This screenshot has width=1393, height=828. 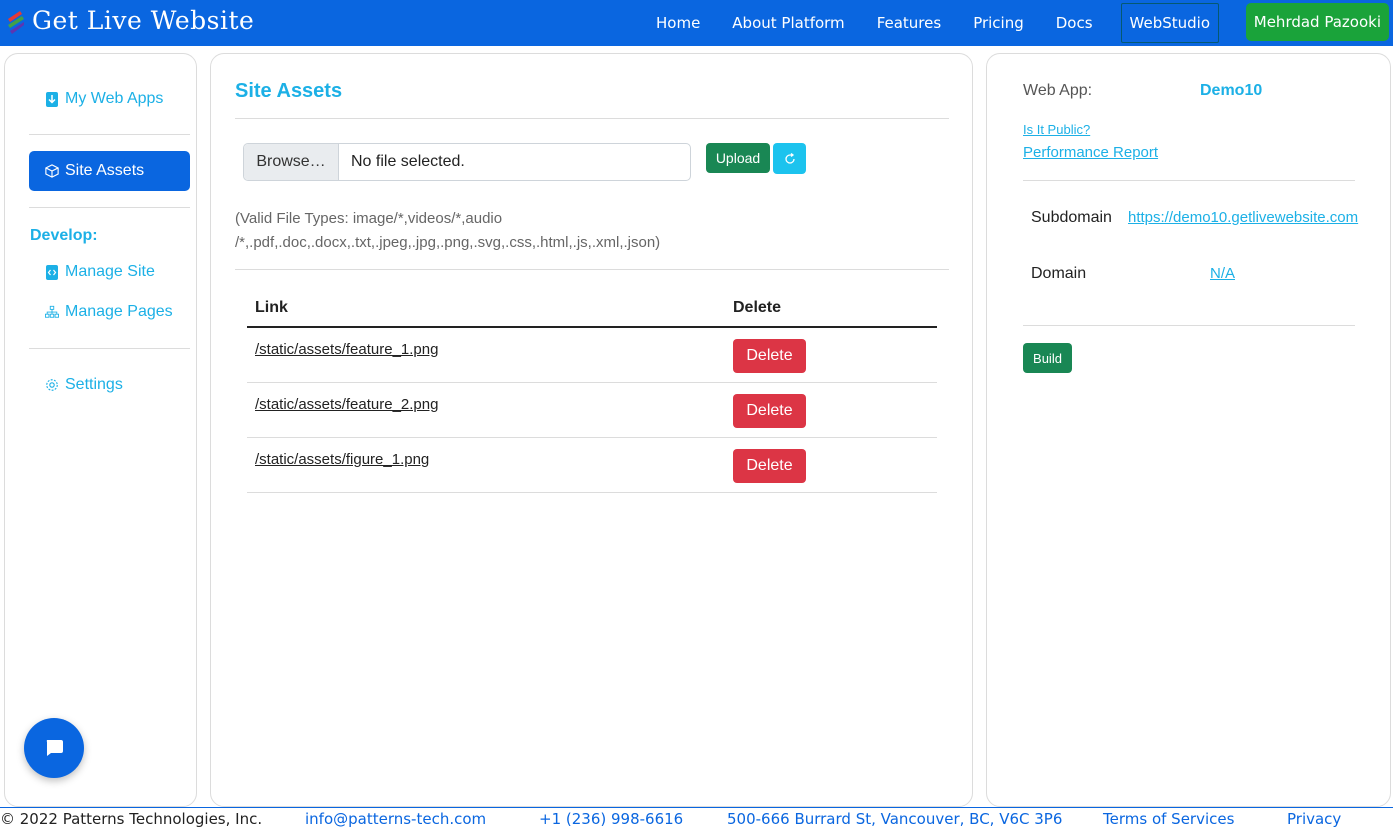 What do you see at coordinates (1231, 90) in the screenshot?
I see `web-app-name: Demo10` at bounding box center [1231, 90].